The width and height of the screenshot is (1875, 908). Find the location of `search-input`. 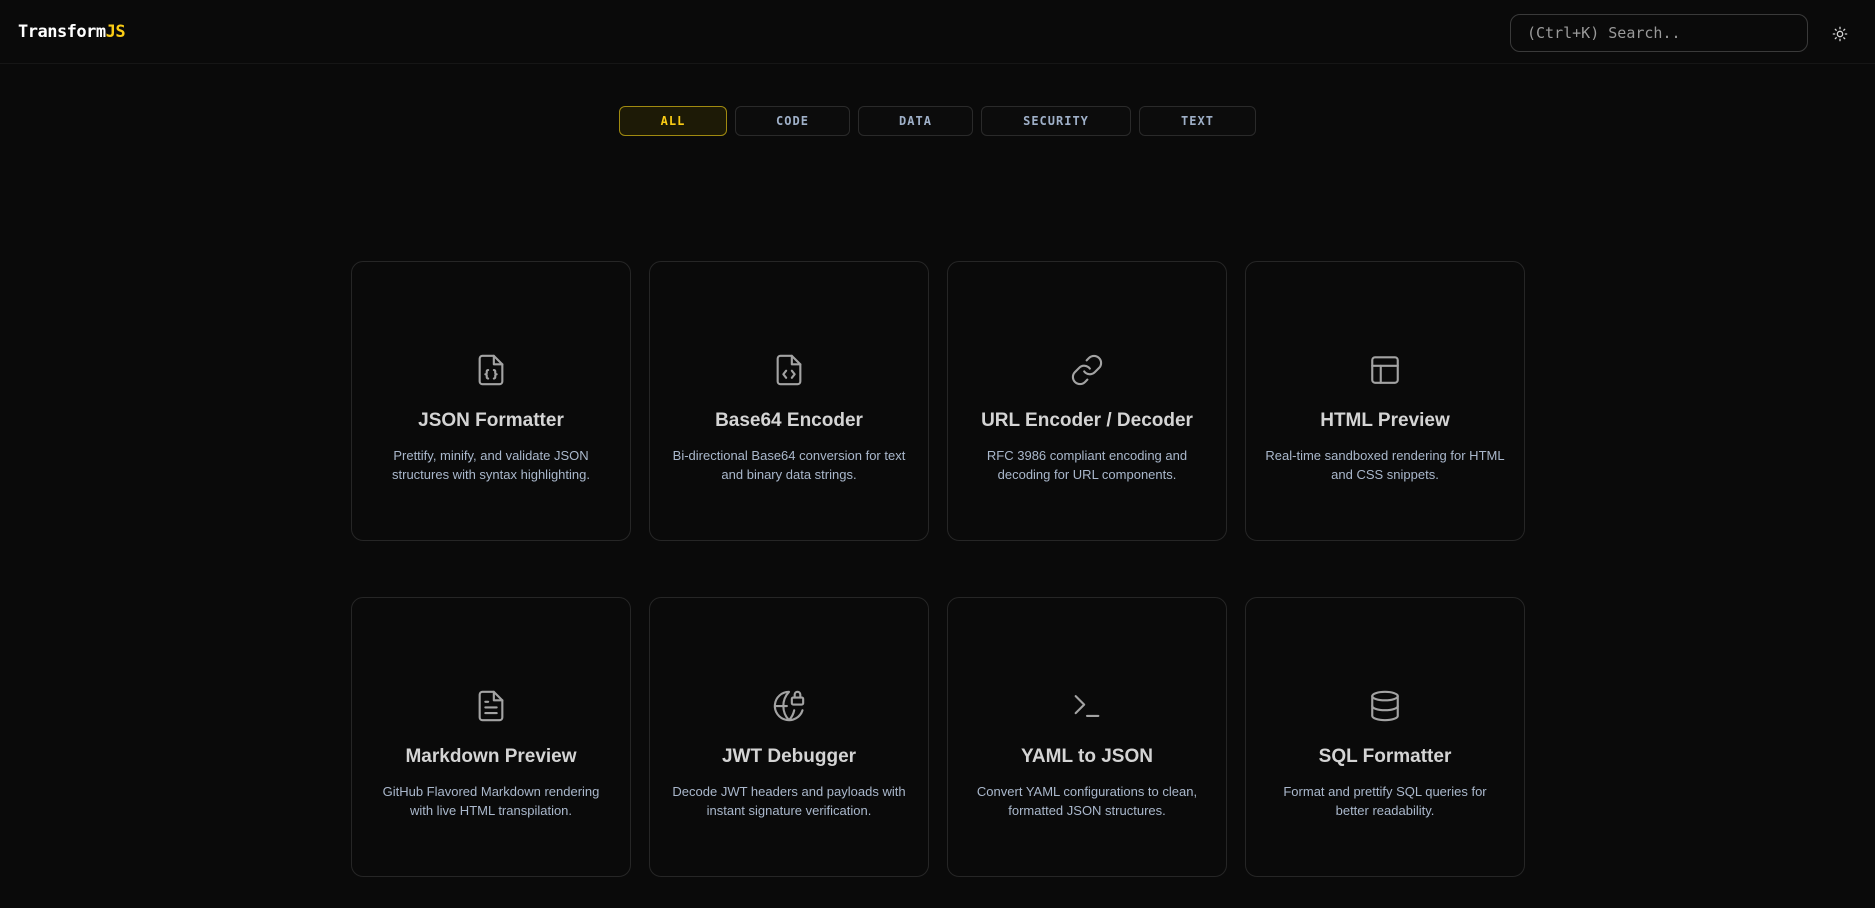

search-input is located at coordinates (1659, 33).